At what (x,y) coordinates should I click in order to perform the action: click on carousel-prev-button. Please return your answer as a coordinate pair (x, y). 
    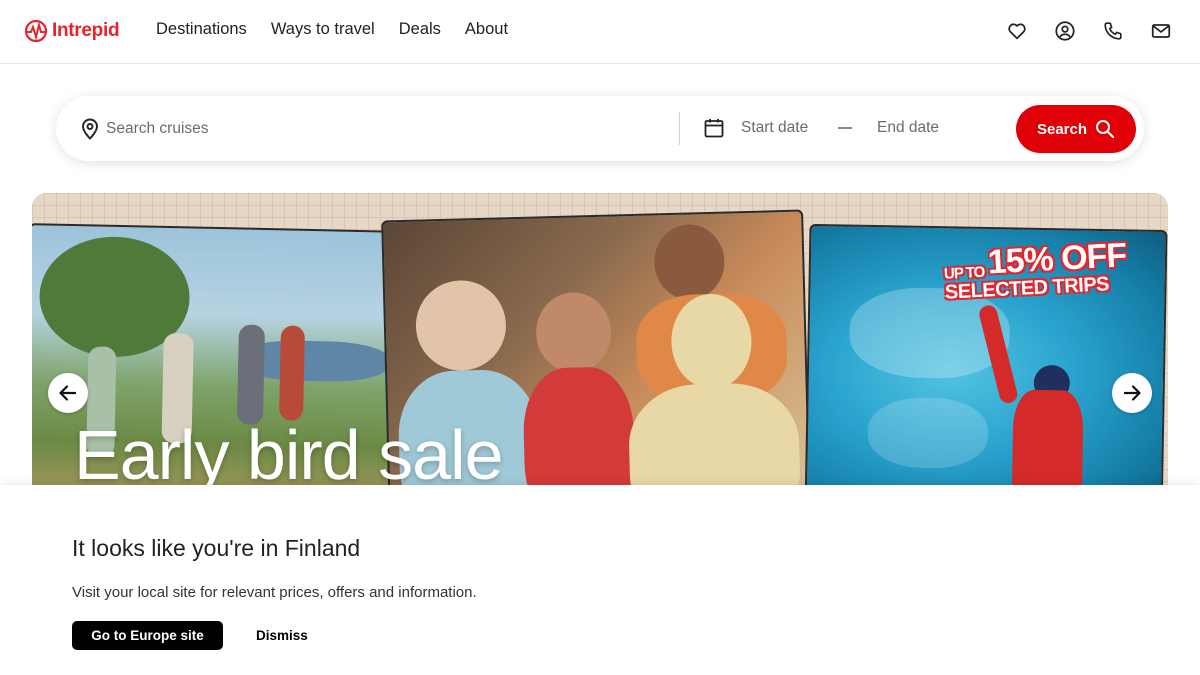
    Looking at the image, I should click on (68, 393).